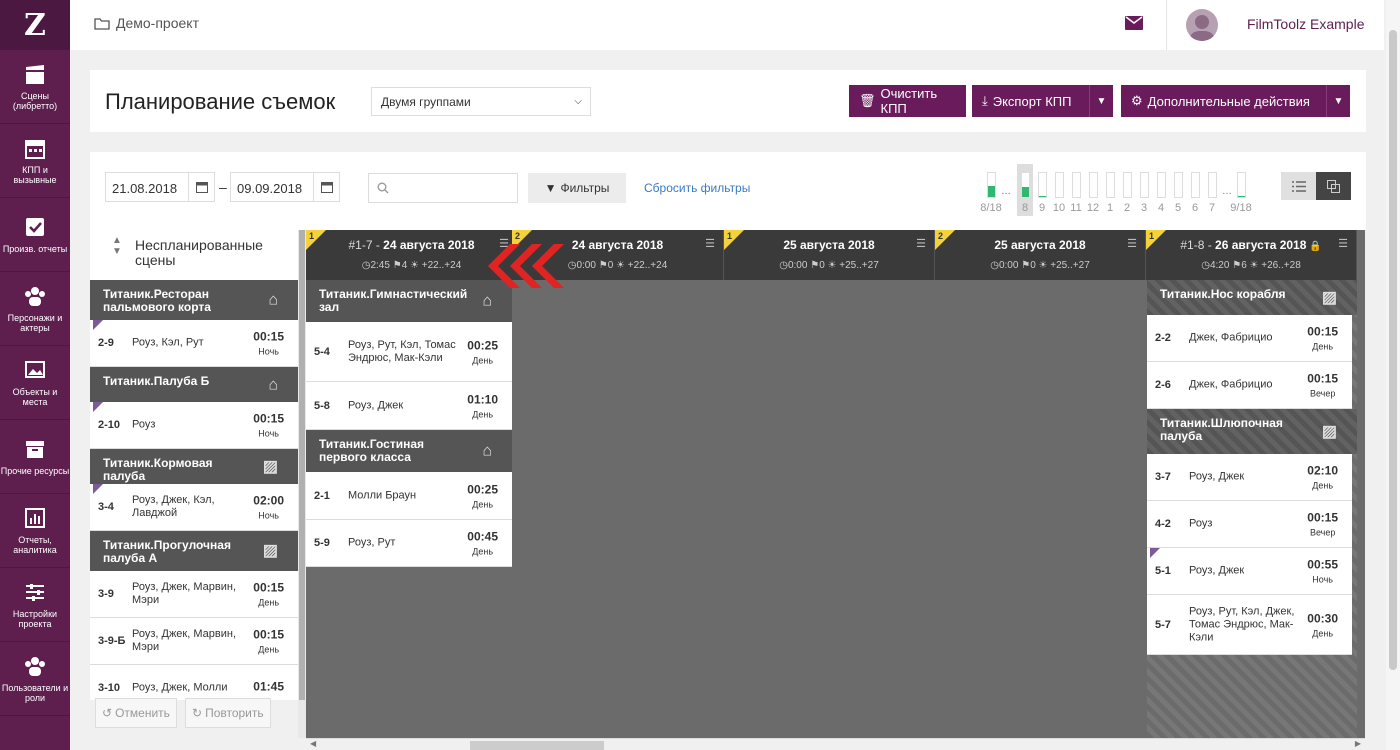  Describe the element at coordinates (160, 187) in the screenshot. I see `date-from-field: 21.08.2018` at that location.